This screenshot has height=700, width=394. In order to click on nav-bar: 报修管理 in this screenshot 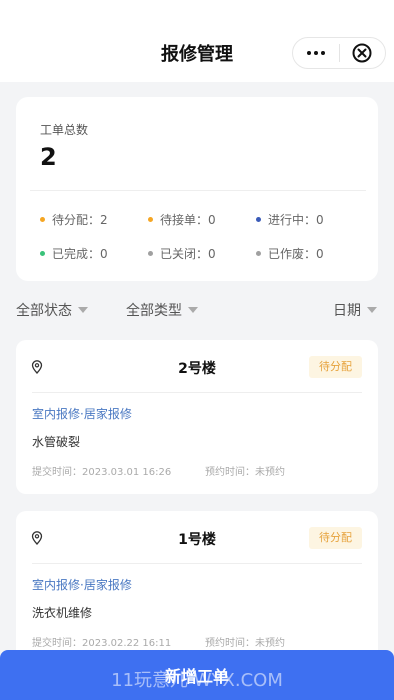, I will do `click(197, 41)`.